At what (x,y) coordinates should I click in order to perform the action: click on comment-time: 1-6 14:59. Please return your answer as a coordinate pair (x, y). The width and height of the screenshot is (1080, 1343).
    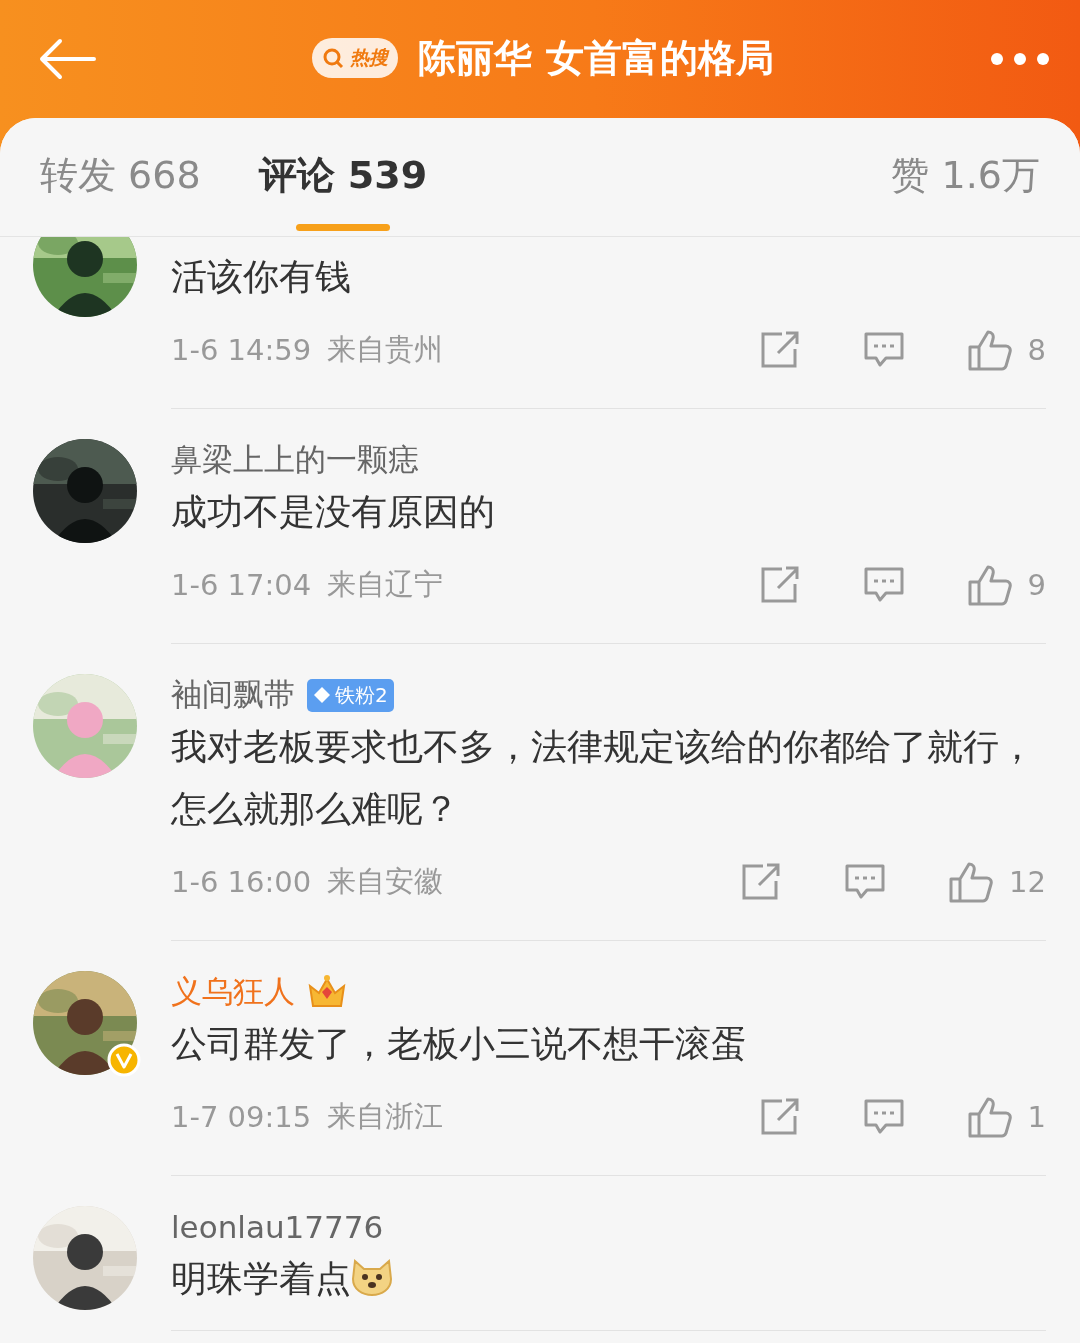
    Looking at the image, I should click on (241, 350).